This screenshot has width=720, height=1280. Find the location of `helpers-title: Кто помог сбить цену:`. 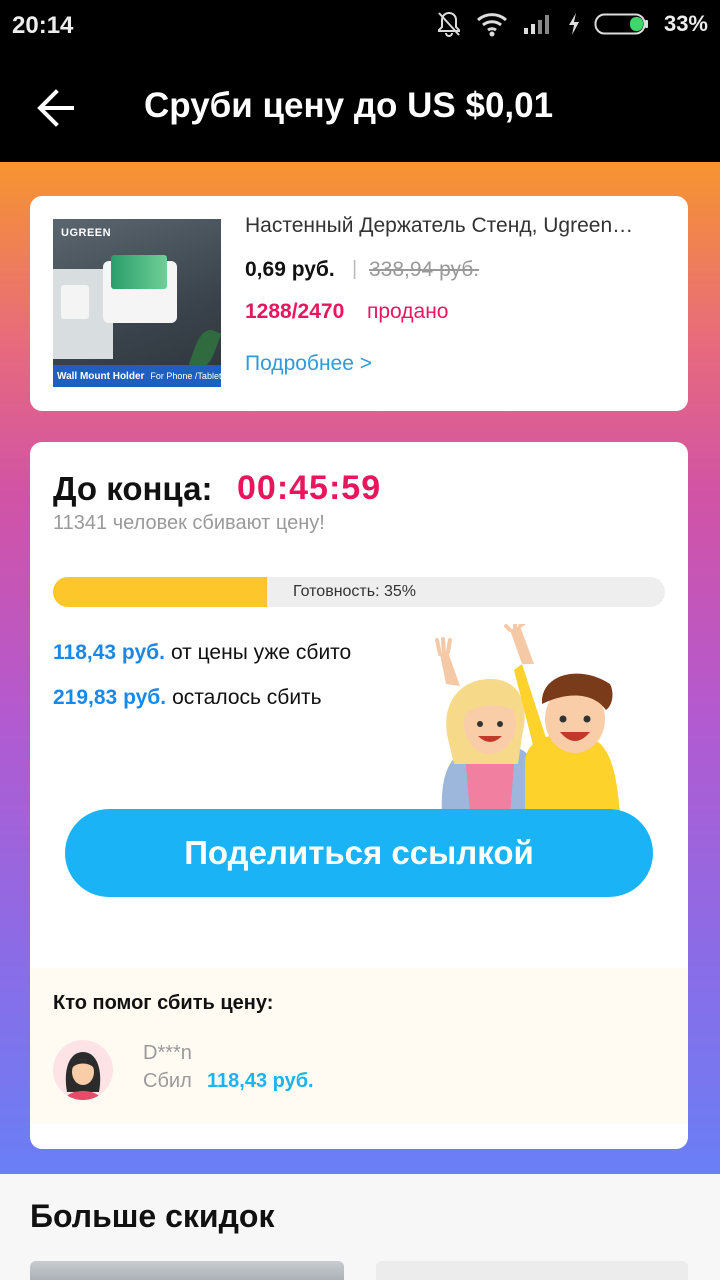

helpers-title: Кто помог сбить цену: is located at coordinates (163, 1003).